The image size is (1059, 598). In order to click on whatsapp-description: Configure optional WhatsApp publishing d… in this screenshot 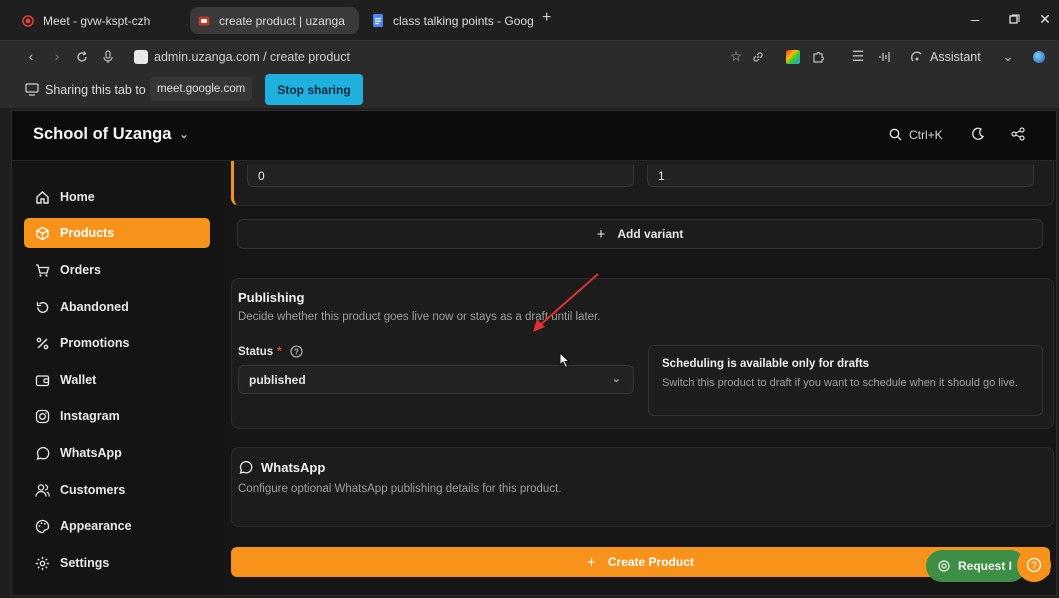, I will do `click(400, 489)`.